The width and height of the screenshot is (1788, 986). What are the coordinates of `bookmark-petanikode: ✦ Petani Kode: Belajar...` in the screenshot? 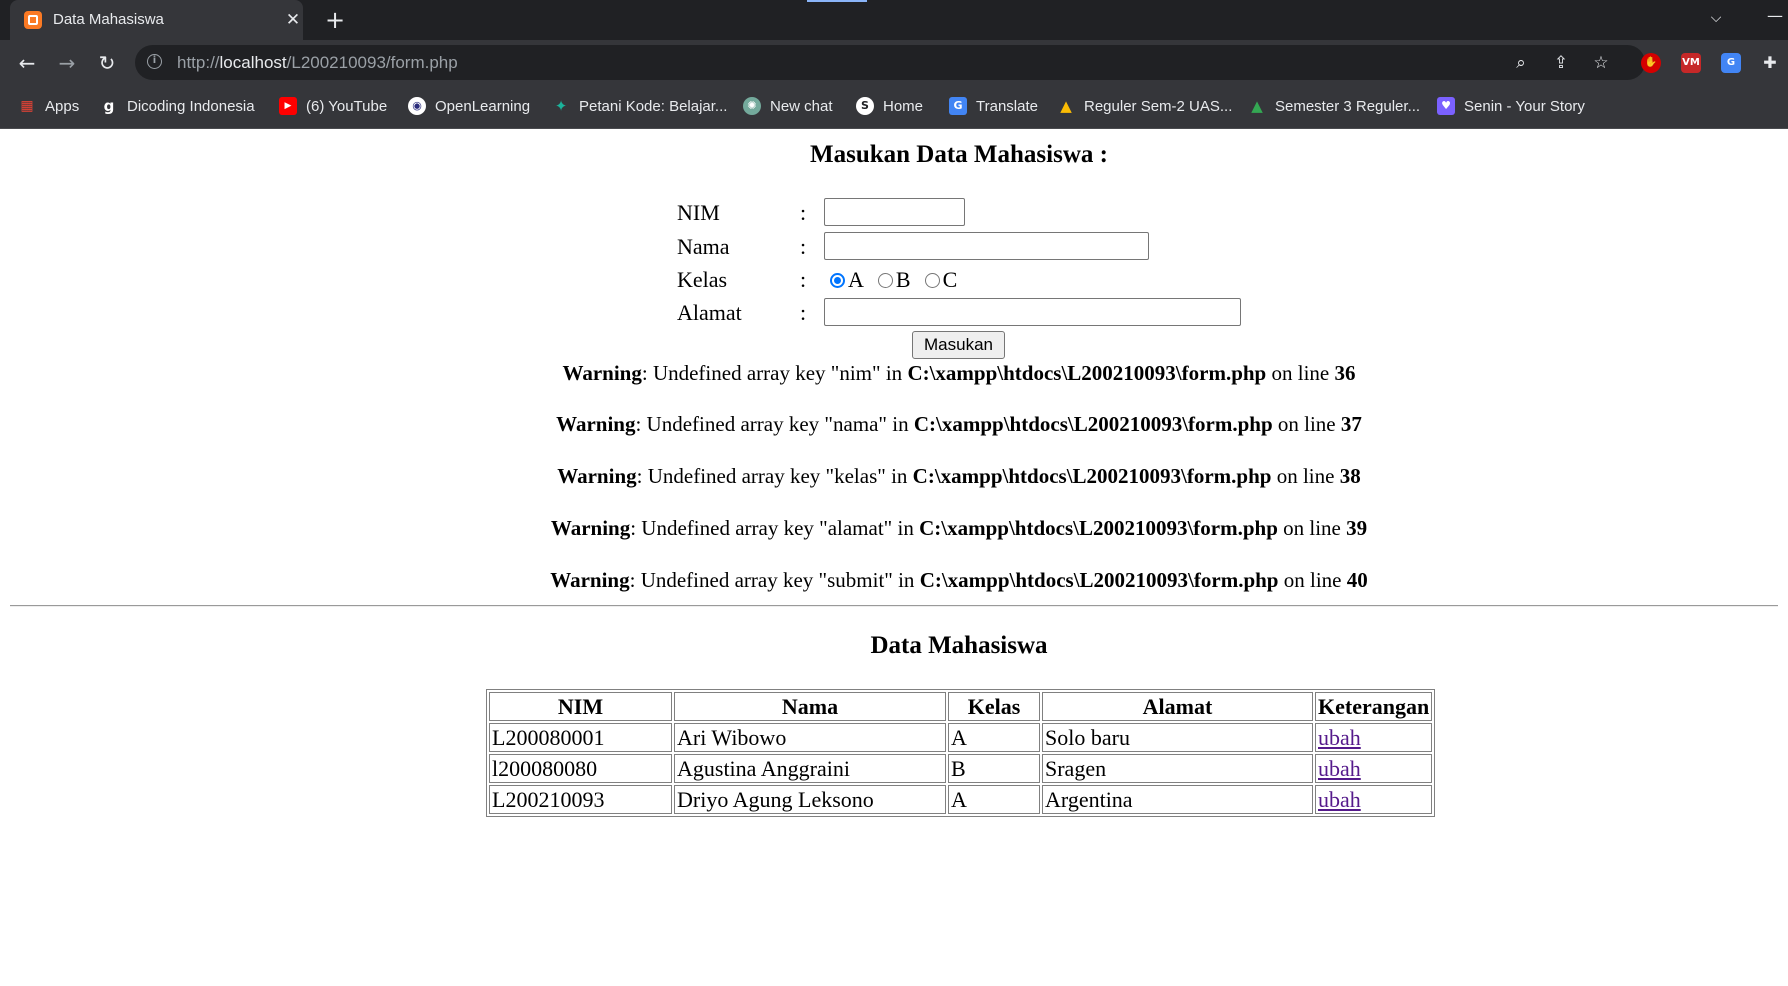 It's located at (640, 106).